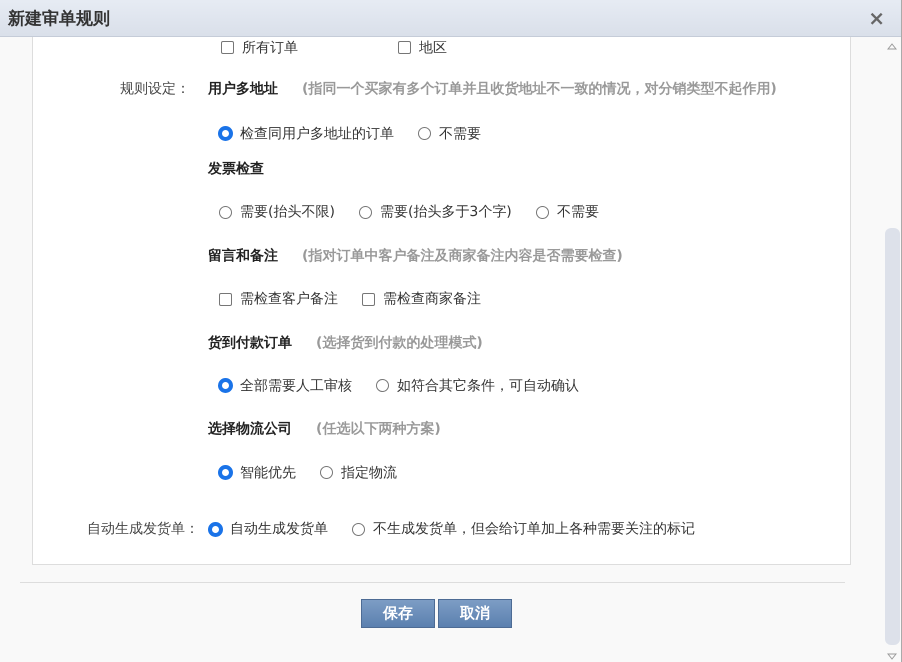 The height and width of the screenshot is (662, 902). What do you see at coordinates (155, 89) in the screenshot?
I see `field-label: 规则设定：` at bounding box center [155, 89].